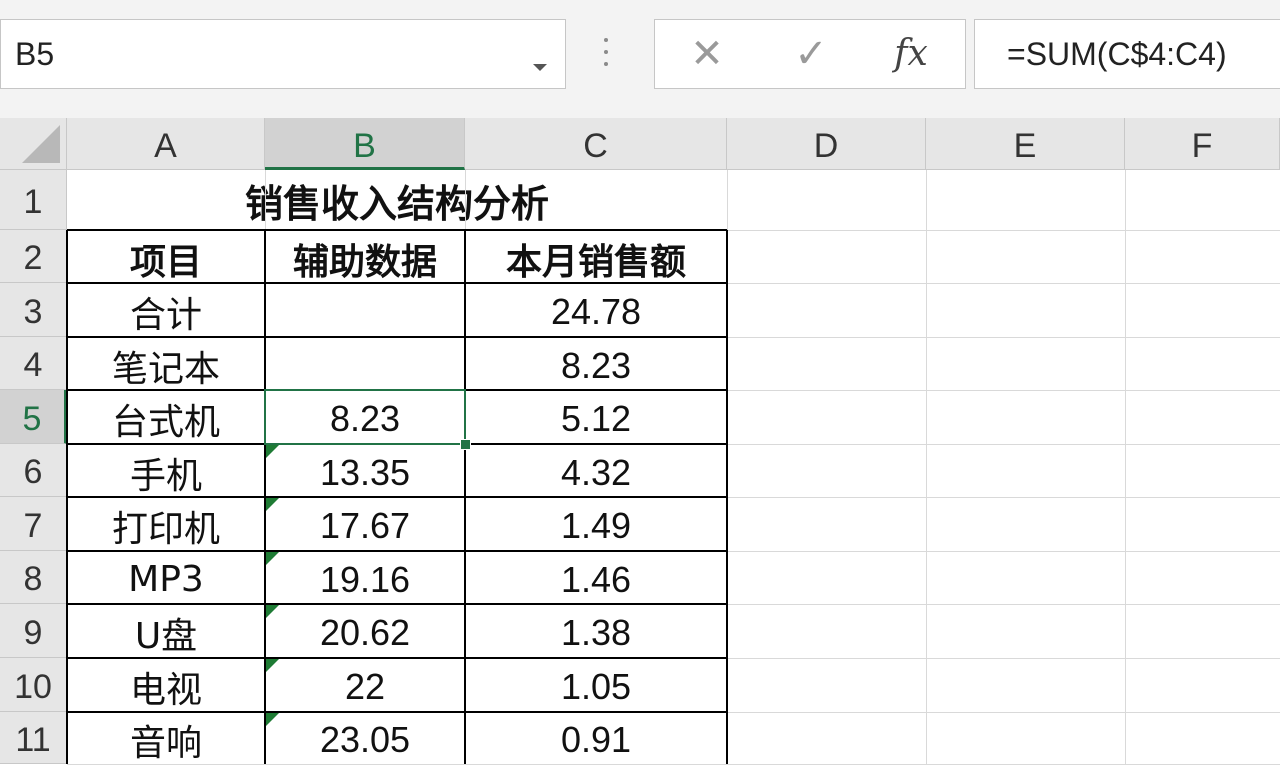 The image size is (1280, 768). I want to click on column-header-b: B, so click(365, 144).